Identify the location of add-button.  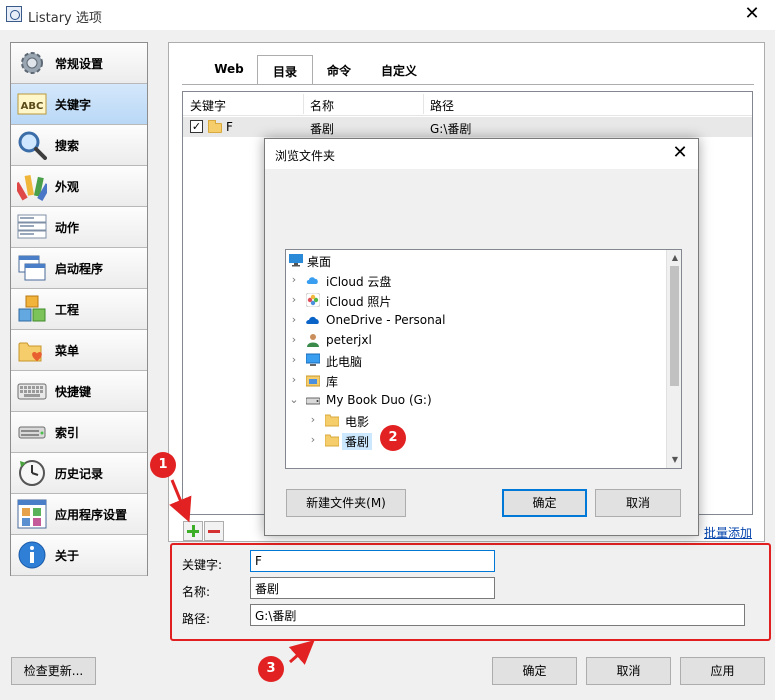
(193, 531).